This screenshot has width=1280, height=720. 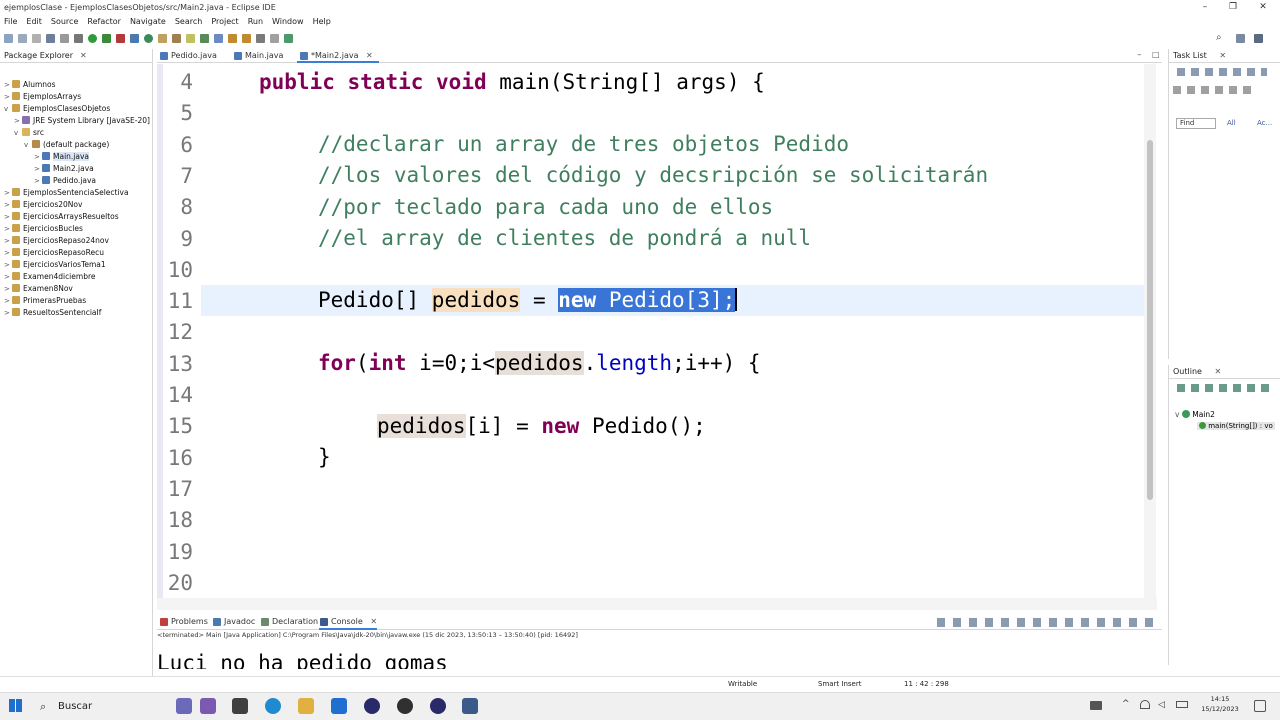 I want to click on windows-start-icon, so click(x=15, y=705).